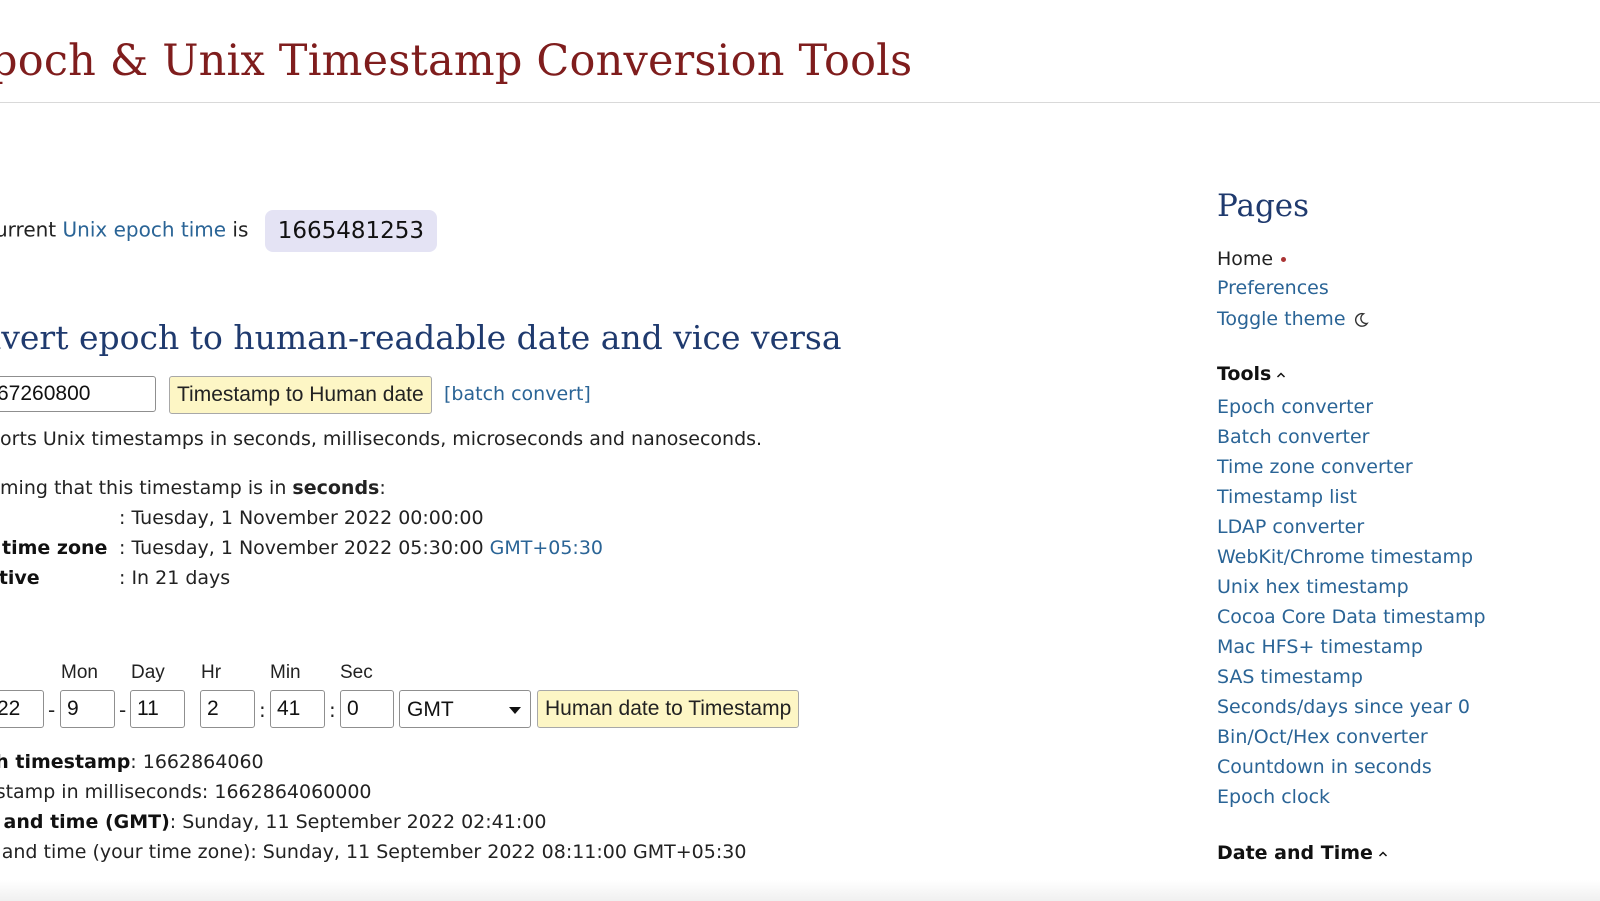 The height and width of the screenshot is (901, 1600). I want to click on sidebar-tool-sas-timestamp: SAS timestamp, so click(1290, 677).